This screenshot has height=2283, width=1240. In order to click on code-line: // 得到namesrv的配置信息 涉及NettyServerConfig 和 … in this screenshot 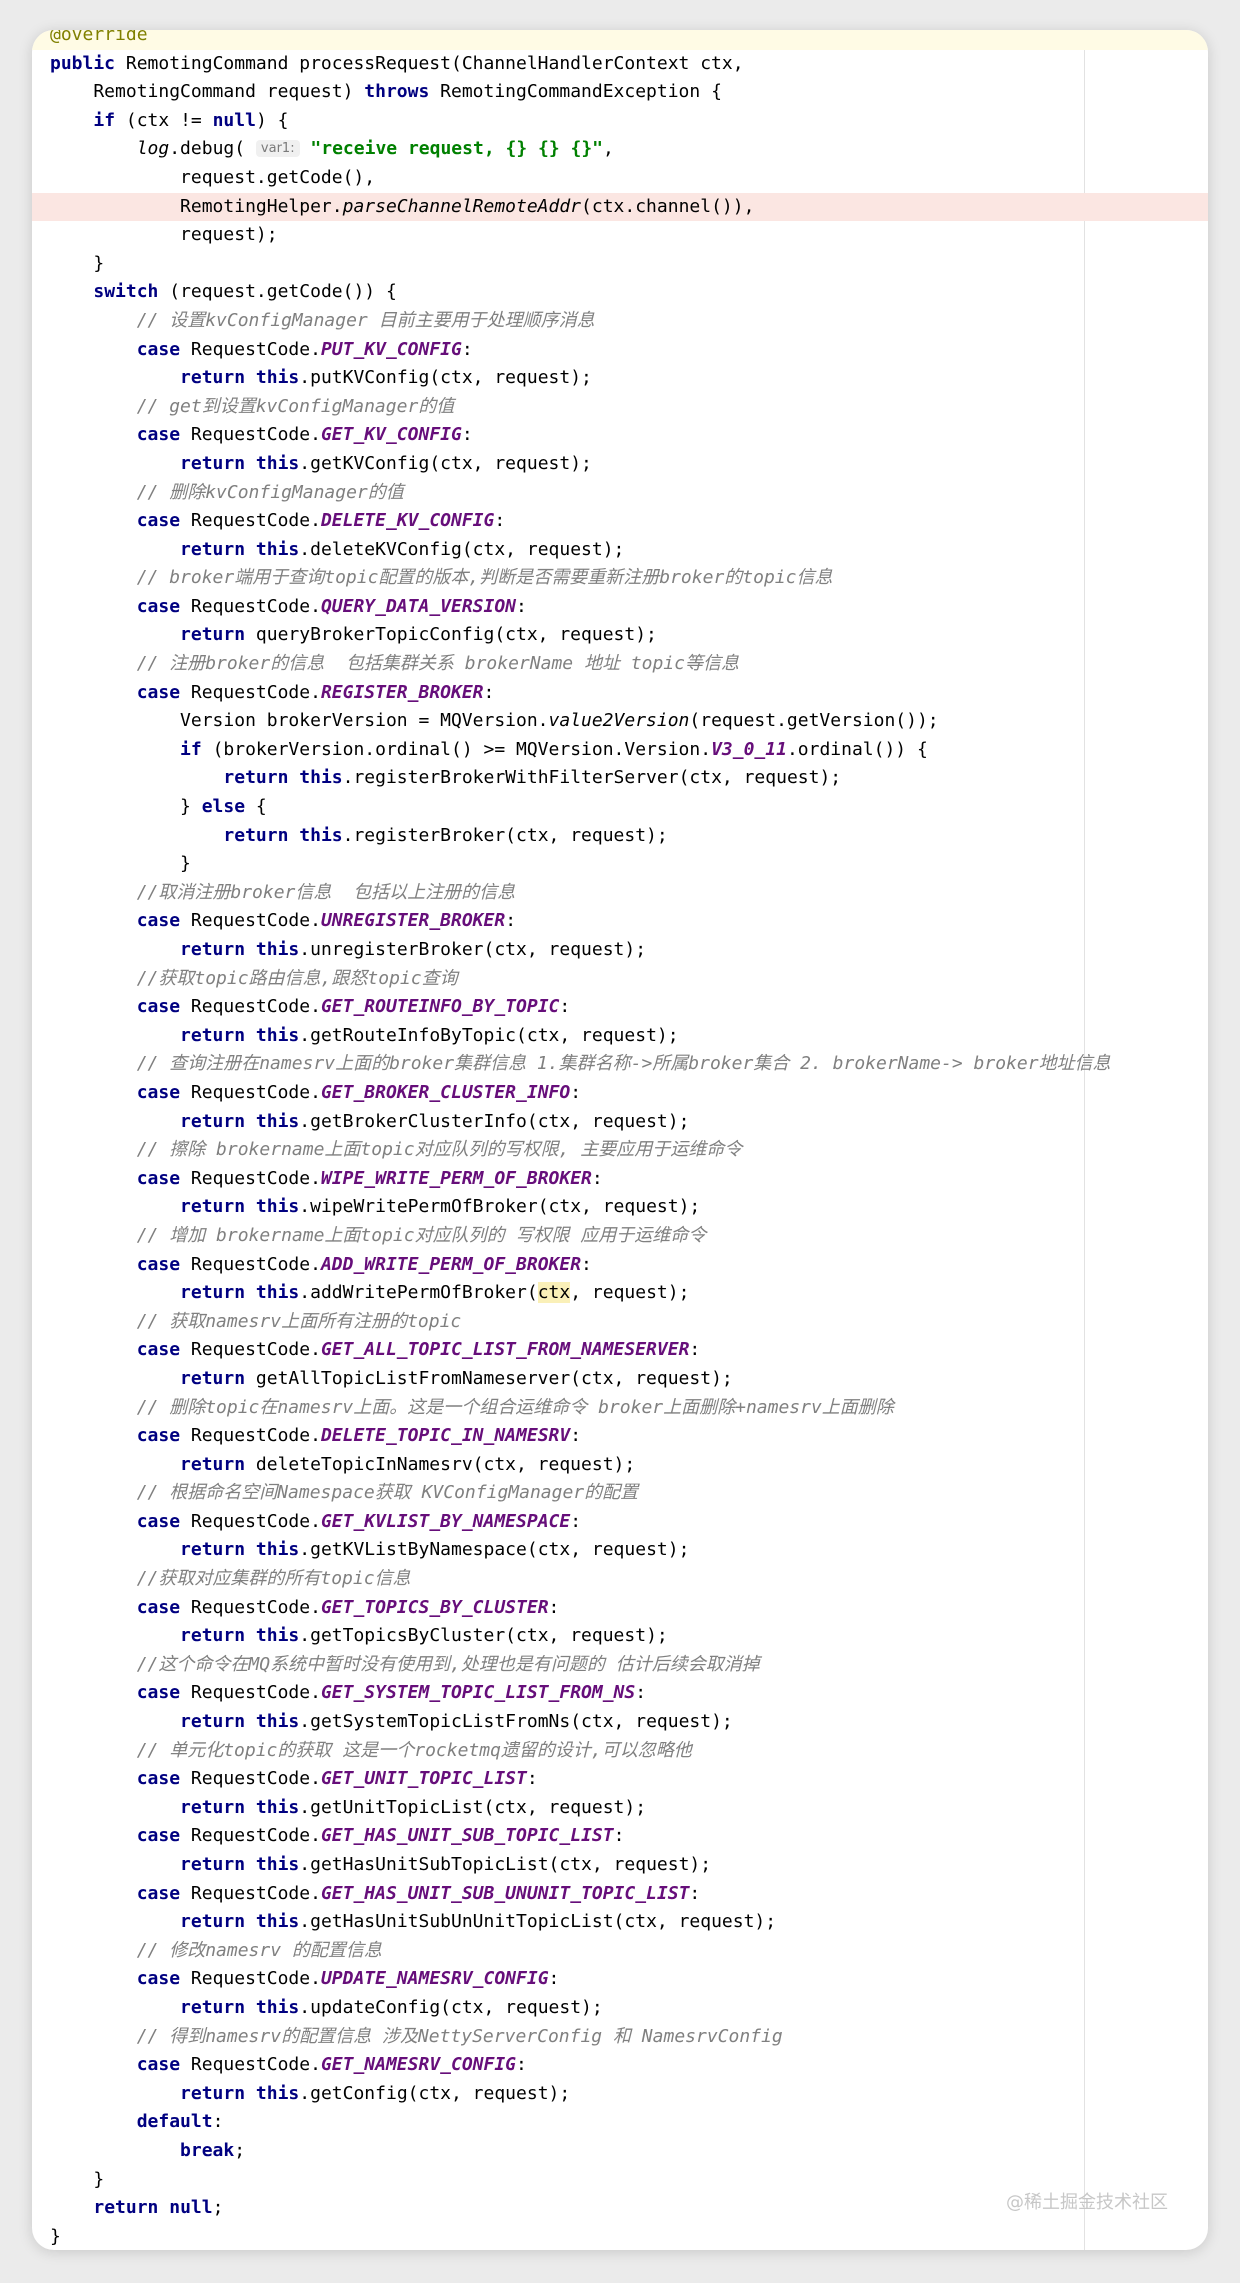, I will do `click(629, 2037)`.